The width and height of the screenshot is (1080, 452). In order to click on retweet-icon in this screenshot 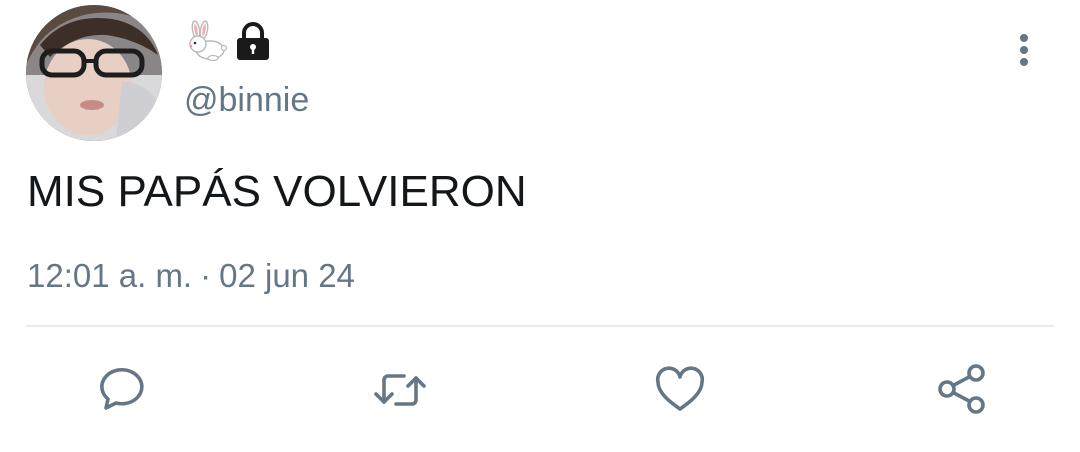, I will do `click(400, 390)`.